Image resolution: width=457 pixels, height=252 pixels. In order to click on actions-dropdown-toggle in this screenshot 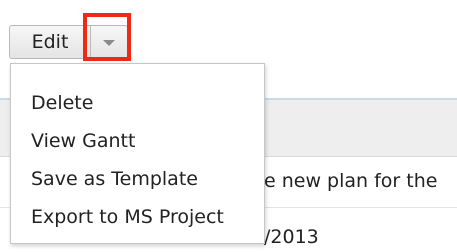, I will do `click(109, 42)`.